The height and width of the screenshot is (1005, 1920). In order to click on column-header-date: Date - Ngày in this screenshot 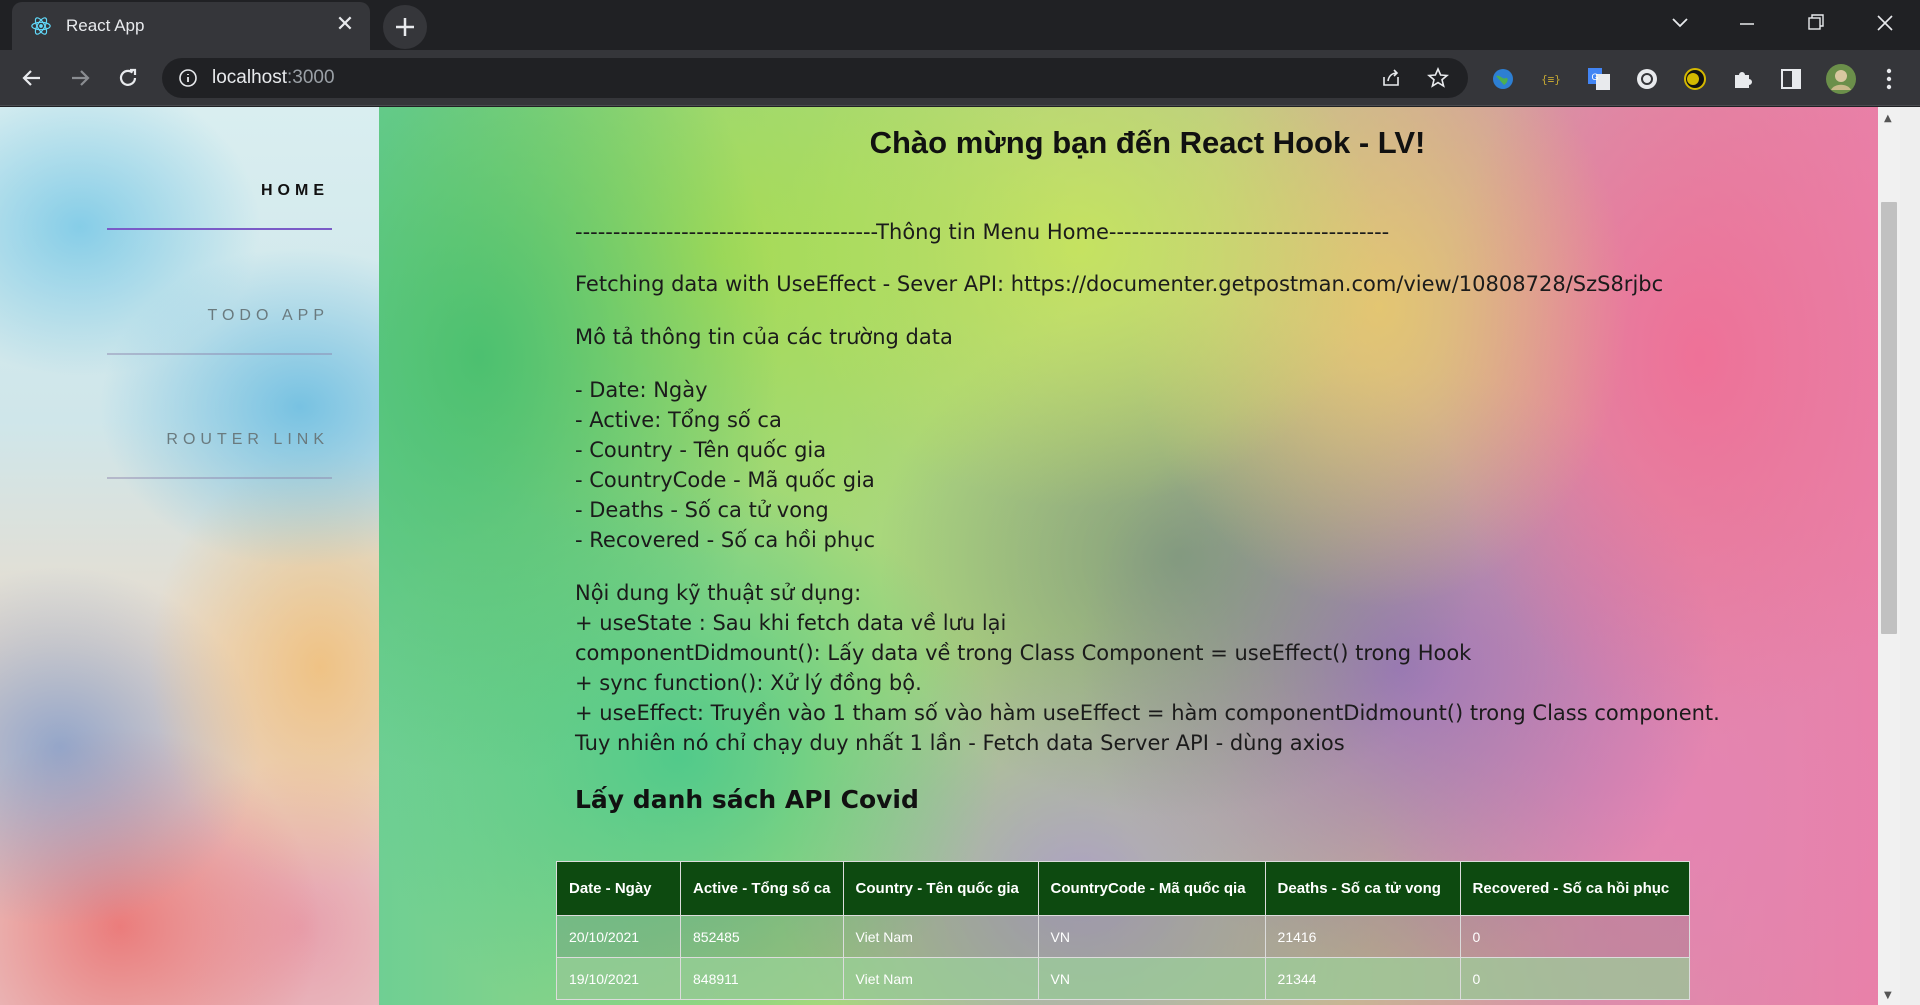, I will do `click(618, 888)`.